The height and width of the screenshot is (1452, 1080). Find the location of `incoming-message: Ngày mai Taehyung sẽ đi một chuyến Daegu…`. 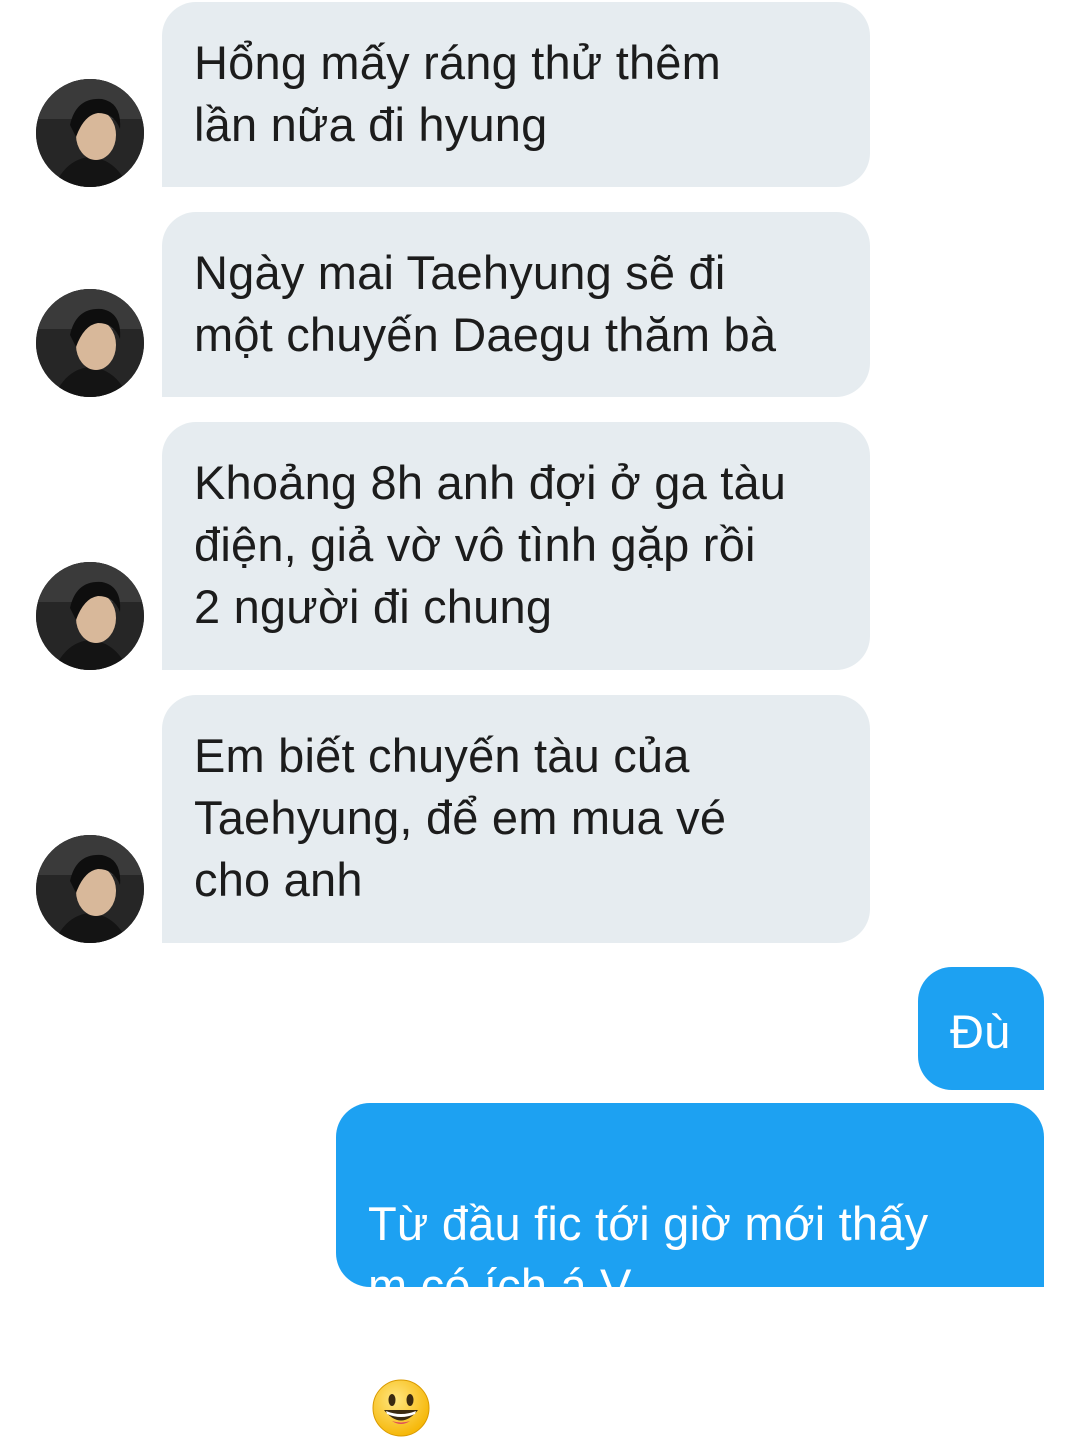

incoming-message: Ngày mai Taehyung sẽ đi một chuyến Daegu… is located at coordinates (516, 304).